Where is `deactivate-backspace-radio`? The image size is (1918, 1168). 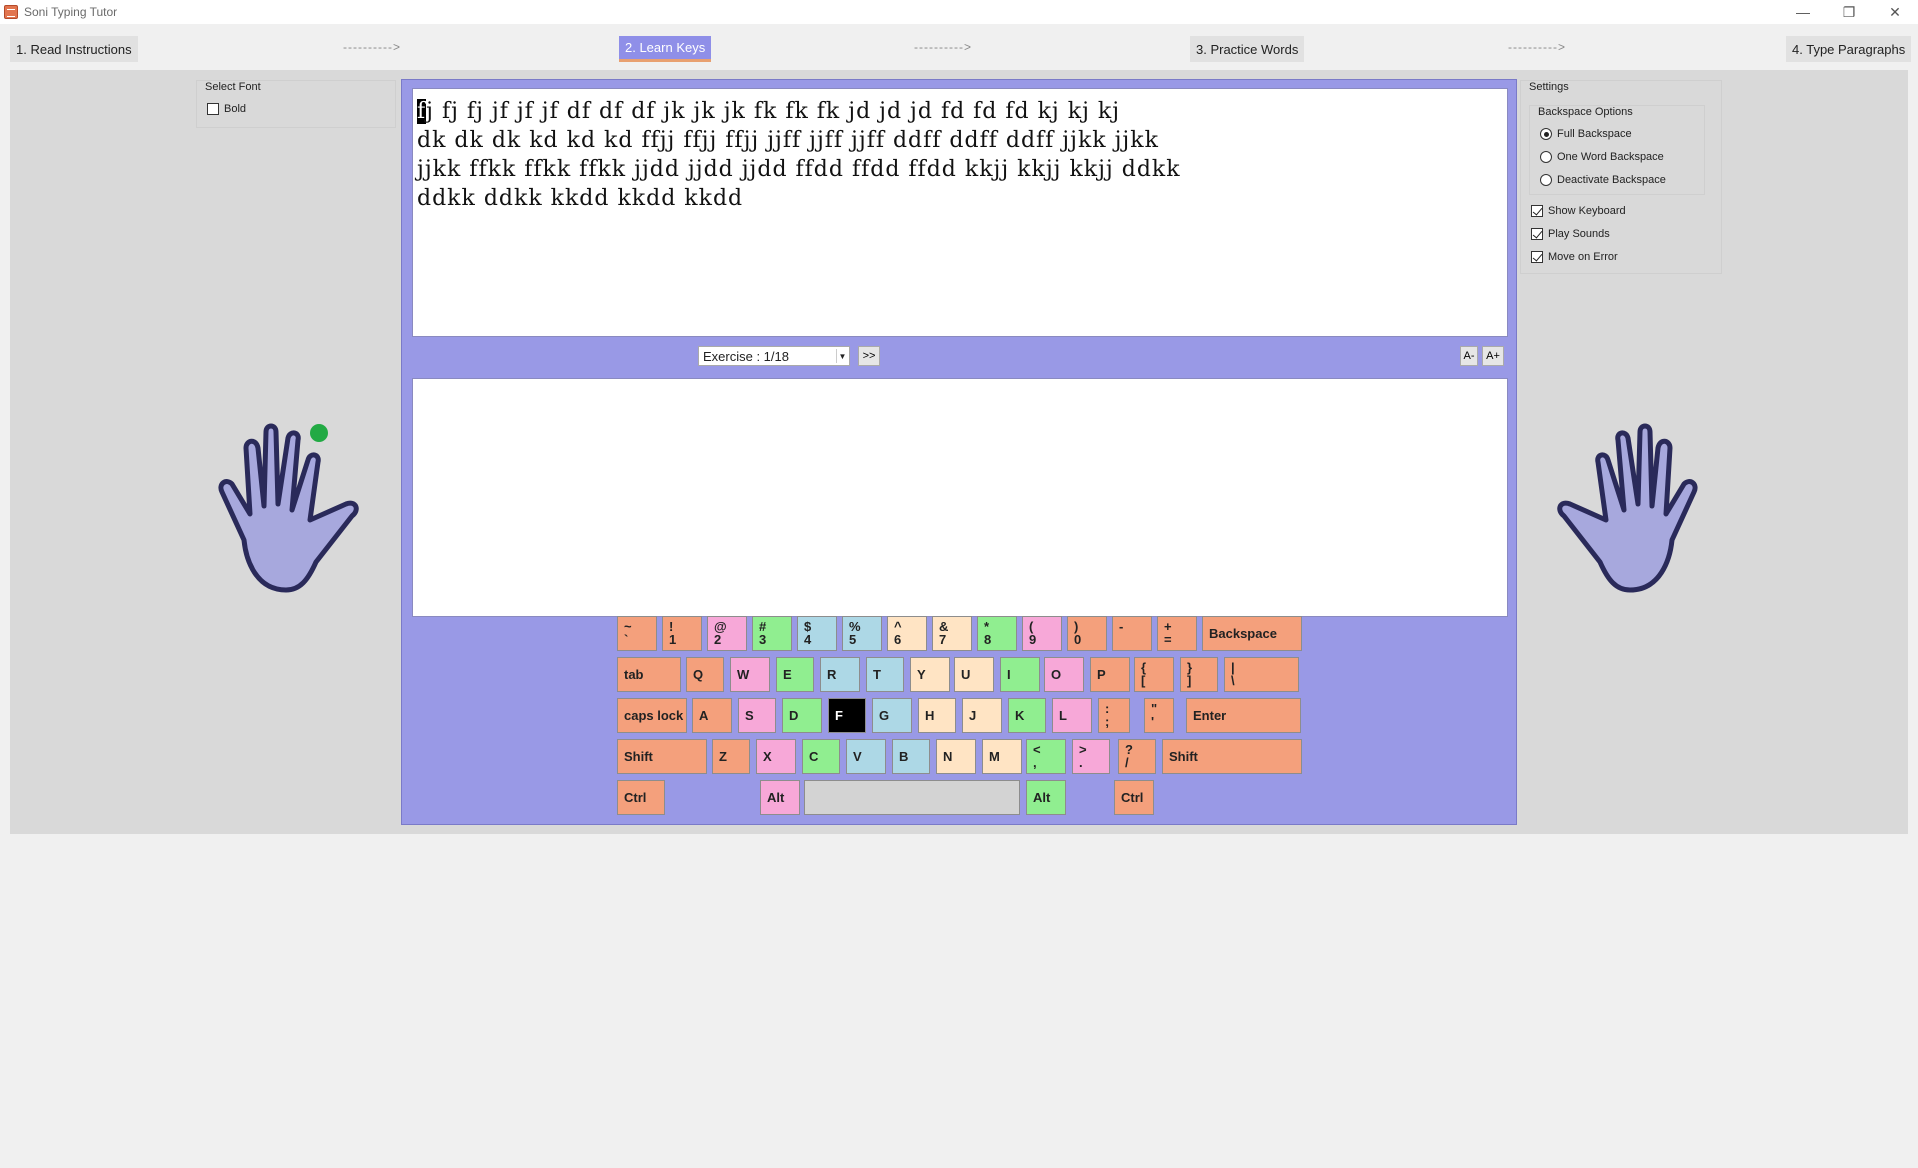 deactivate-backspace-radio is located at coordinates (1546, 180).